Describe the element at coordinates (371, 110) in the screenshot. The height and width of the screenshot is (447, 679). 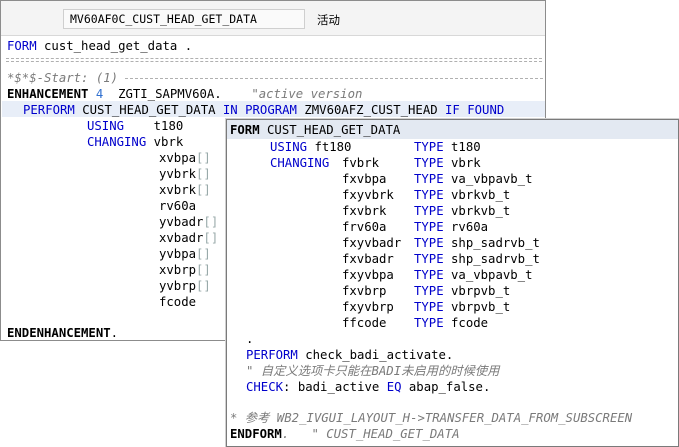
I see `perform-program: ZMV60AFZ_CUST_HEAD` at that location.